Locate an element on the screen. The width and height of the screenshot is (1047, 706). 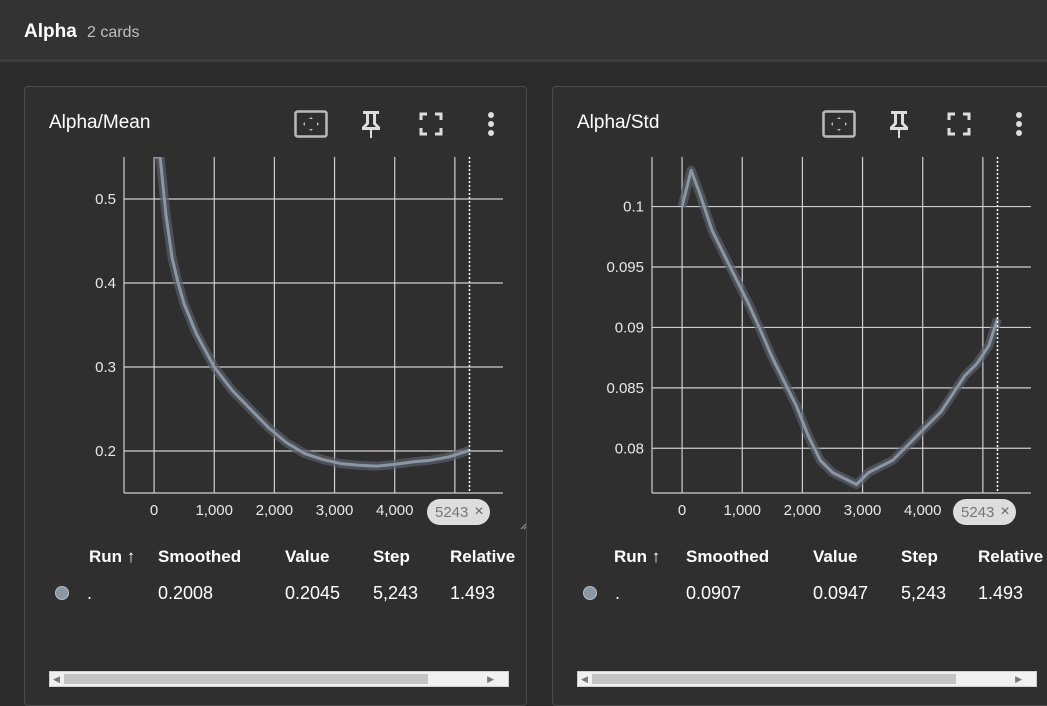
y-tick-label: 0.5 is located at coordinates (105, 199).